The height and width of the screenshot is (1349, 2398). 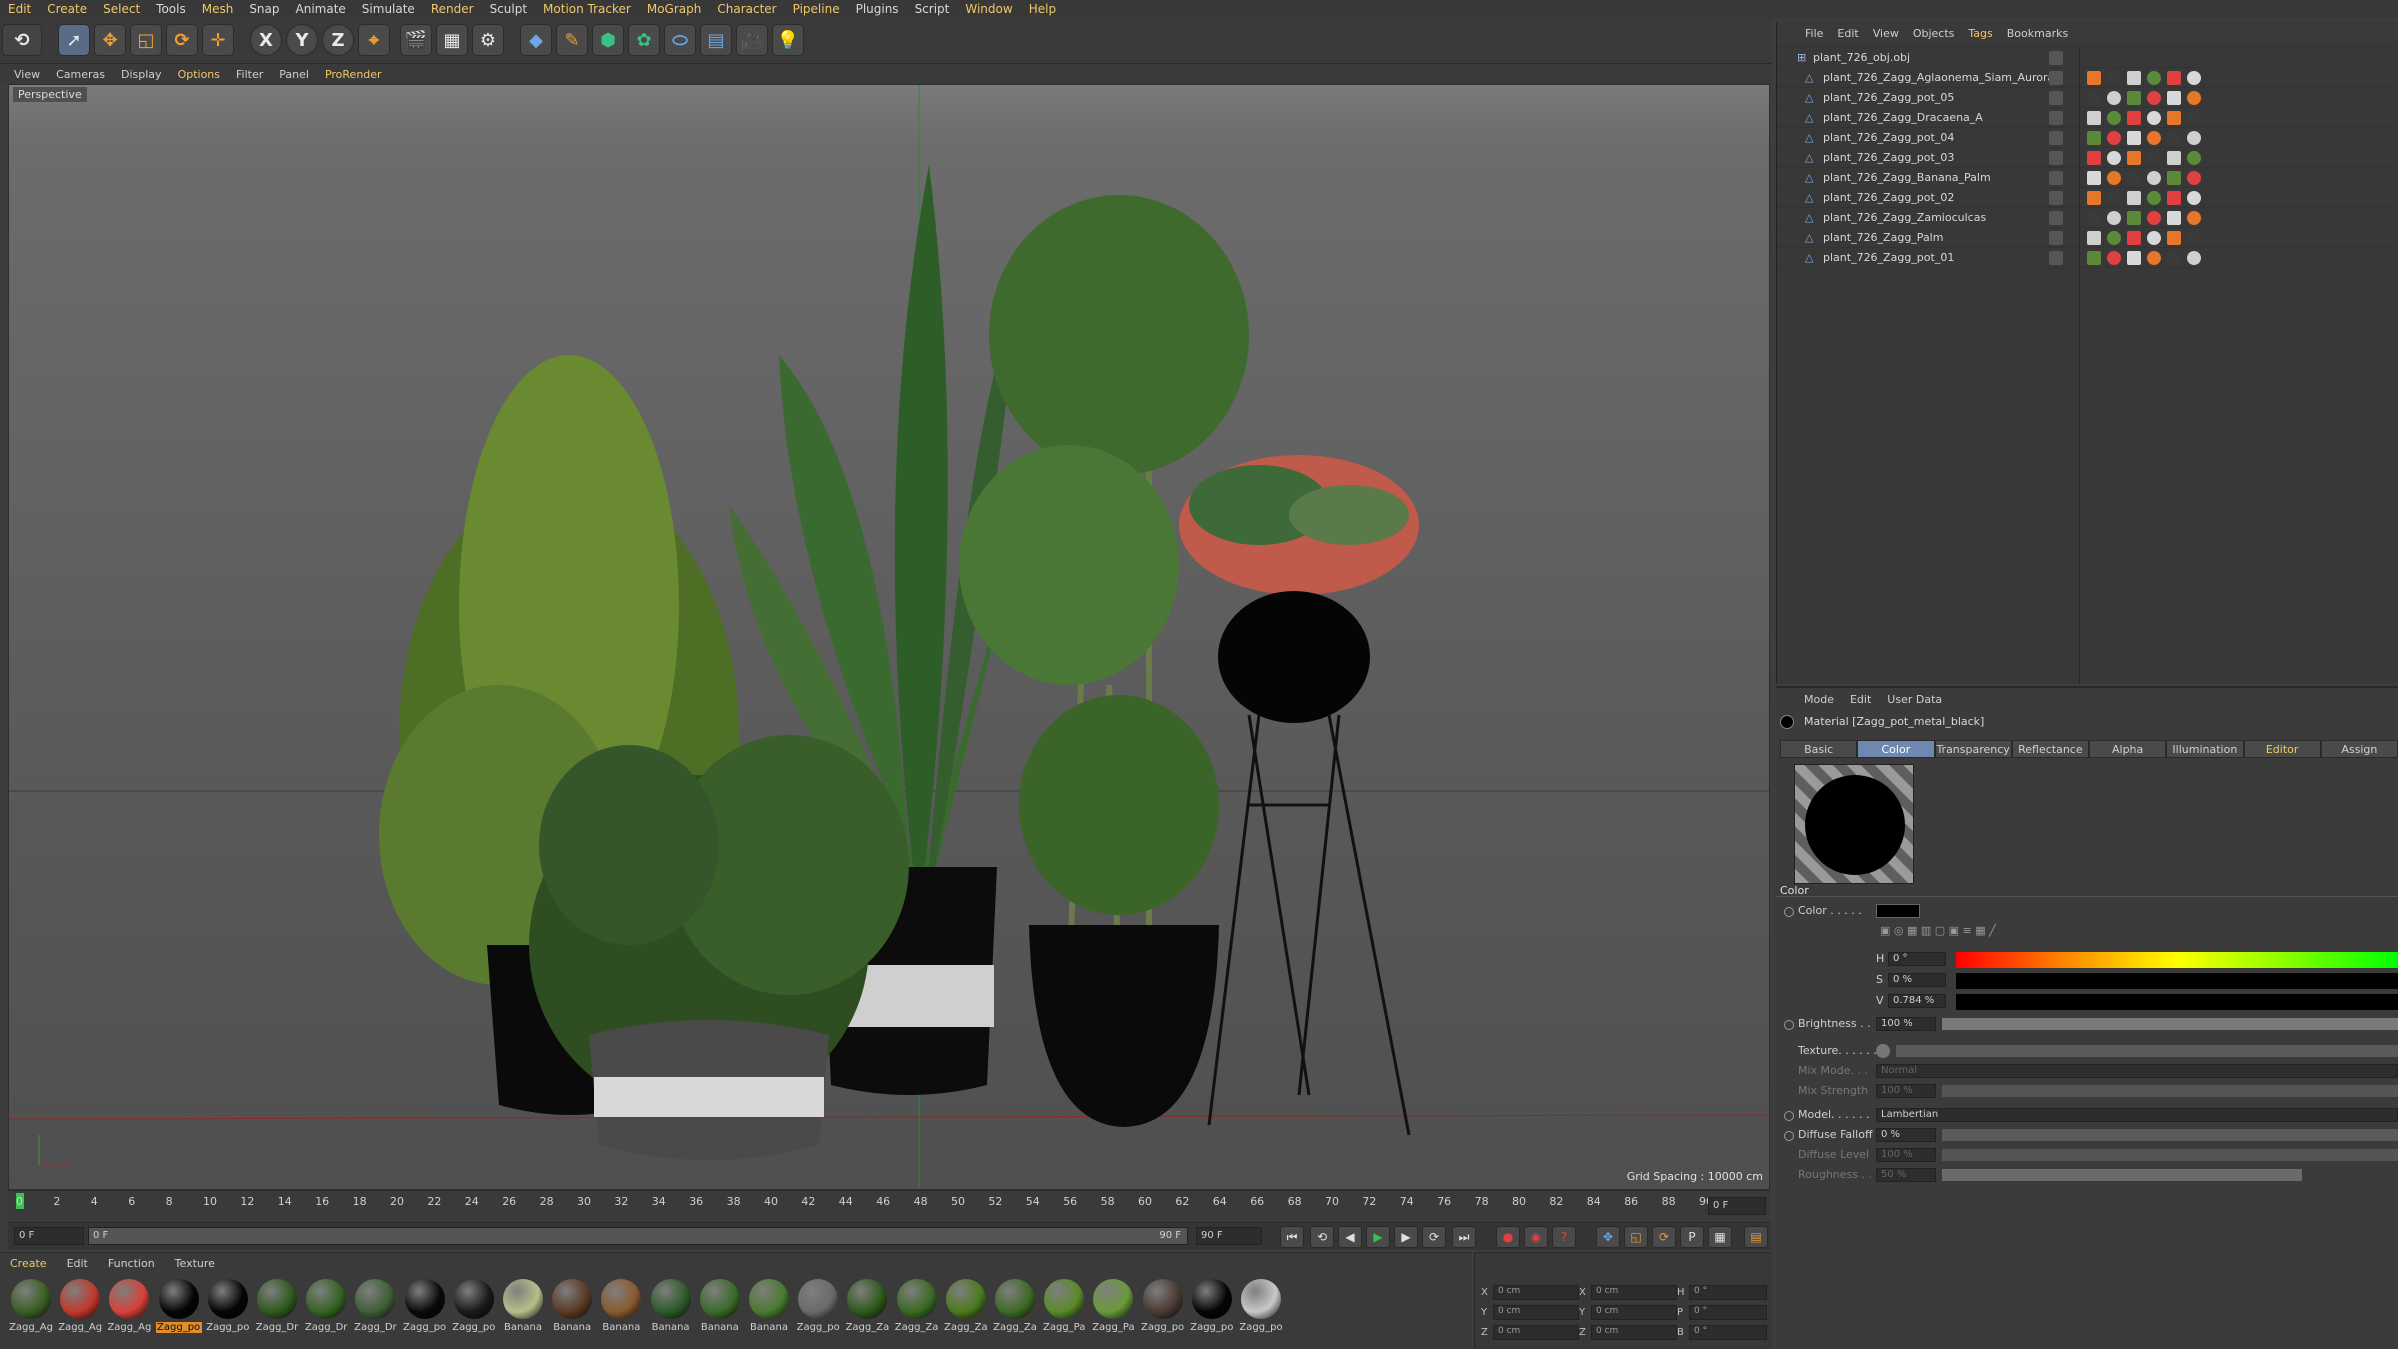 I want to click on viewport-menu-options: Options, so click(x=199, y=74).